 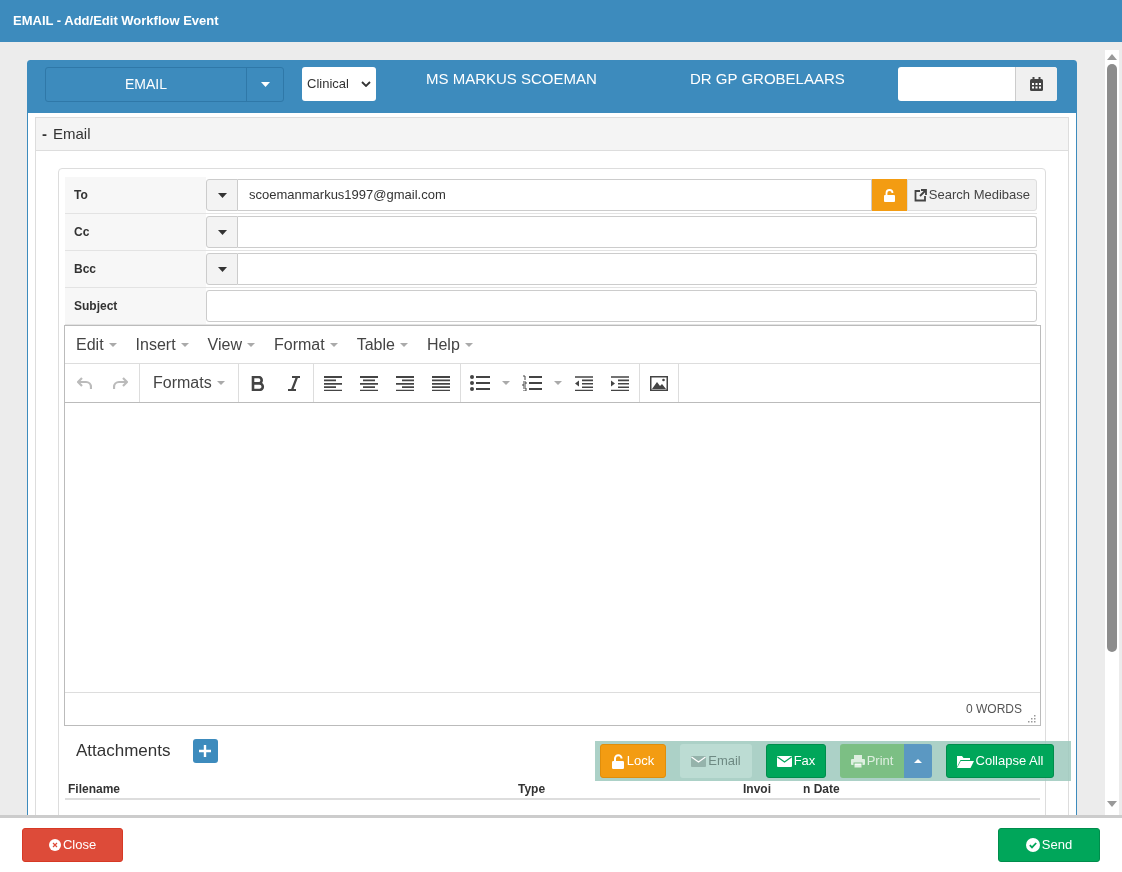 I want to click on indent-icon, so click(x=619, y=383).